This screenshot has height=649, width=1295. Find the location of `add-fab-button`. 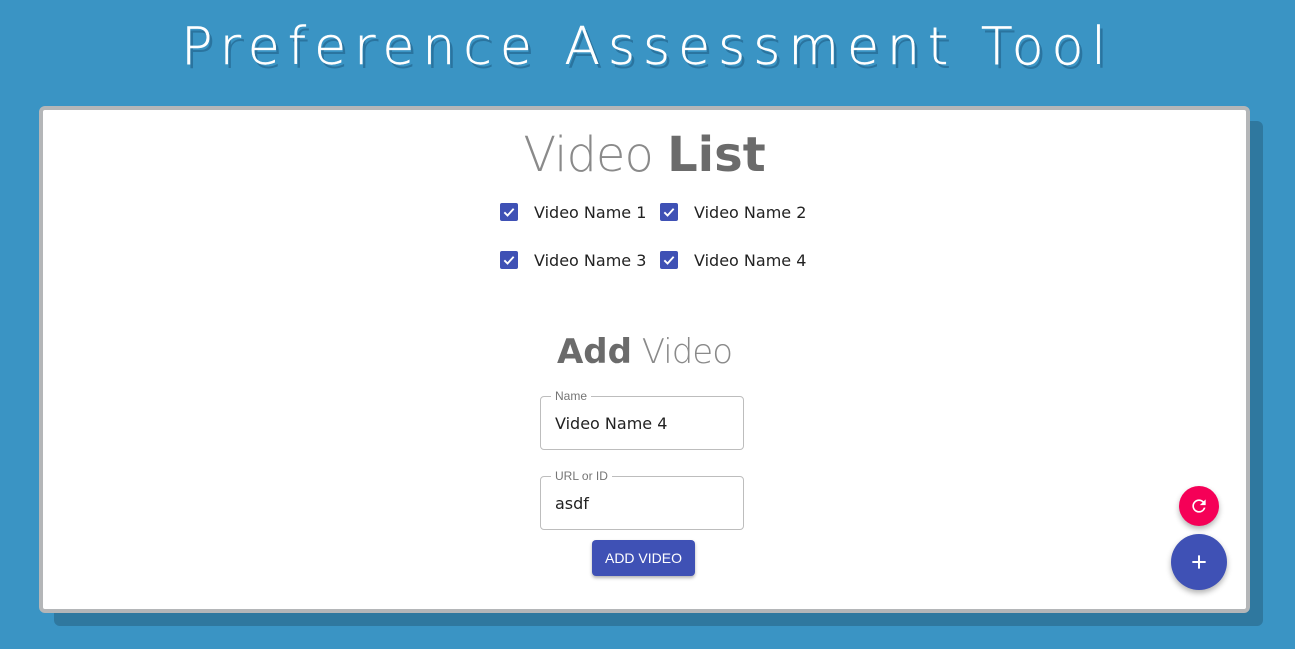

add-fab-button is located at coordinates (1199, 562).